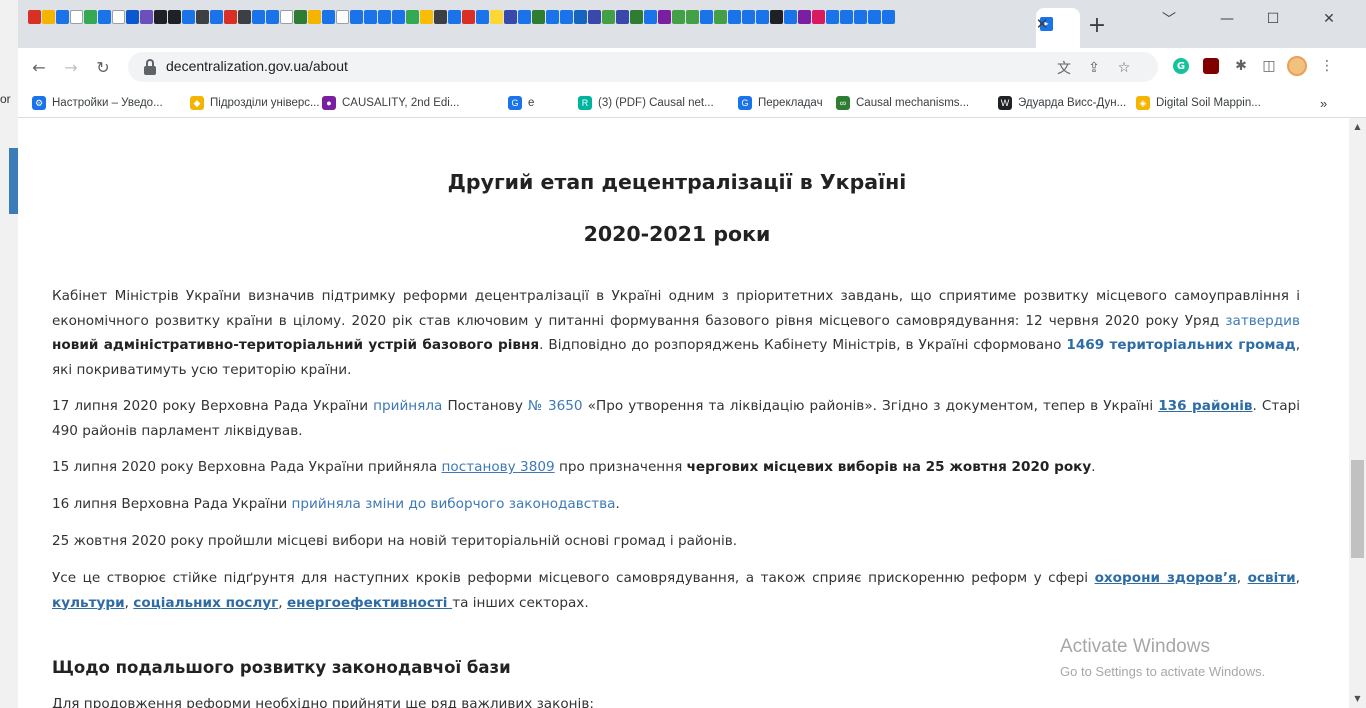 The width and height of the screenshot is (1366, 708). I want to click on link-resolution-3650: № 3650, so click(555, 406).